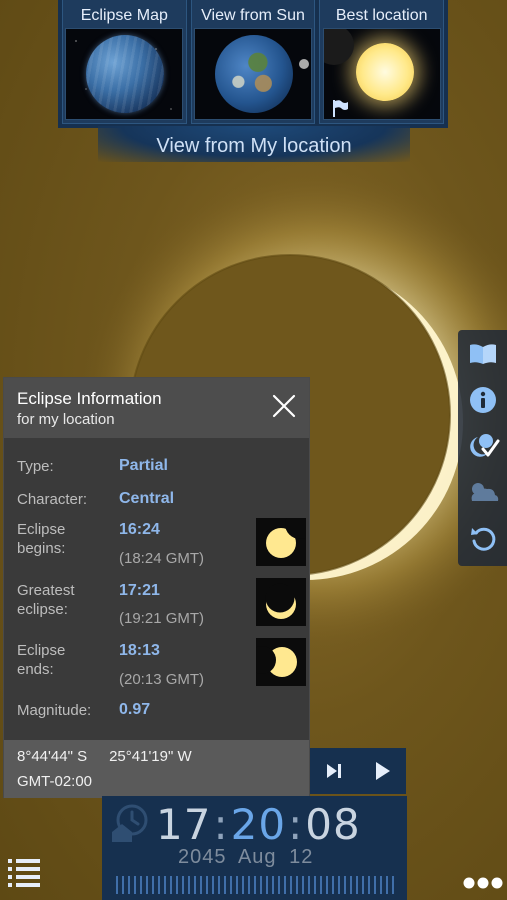 The height and width of the screenshot is (900, 507). I want to click on view-from-sun-thumbnail, so click(253, 74).